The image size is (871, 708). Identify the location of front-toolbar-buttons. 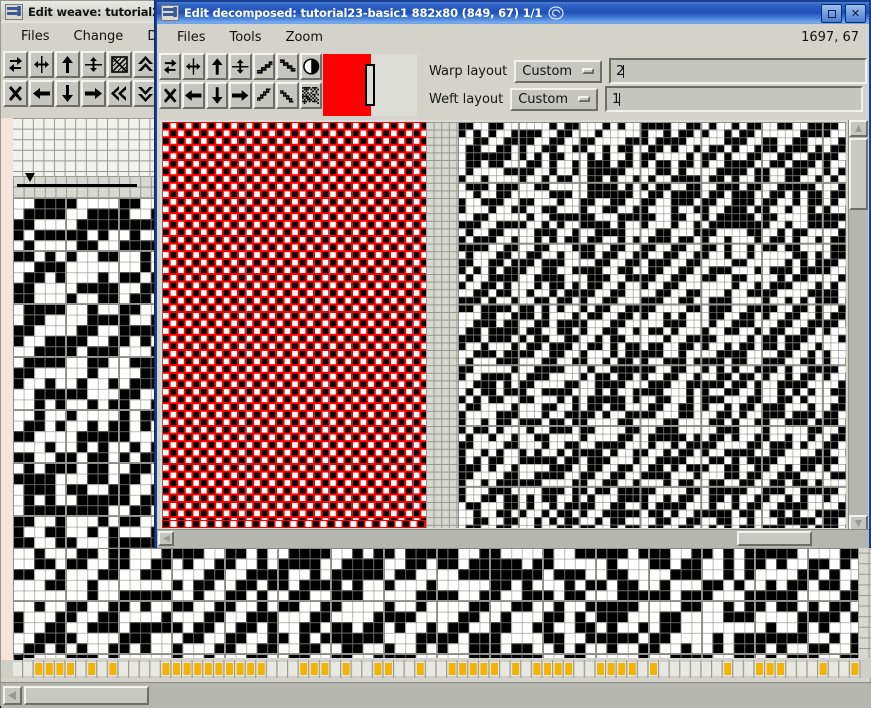
(240, 85).